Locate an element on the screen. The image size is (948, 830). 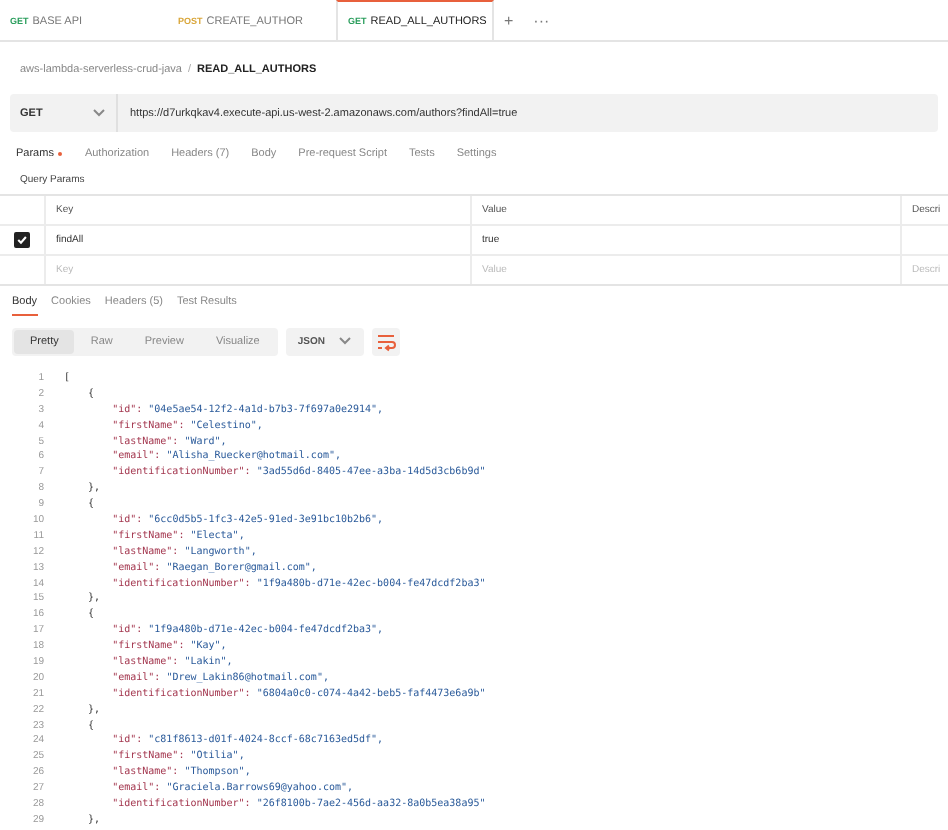
more-button: ··· is located at coordinates (541, 20).